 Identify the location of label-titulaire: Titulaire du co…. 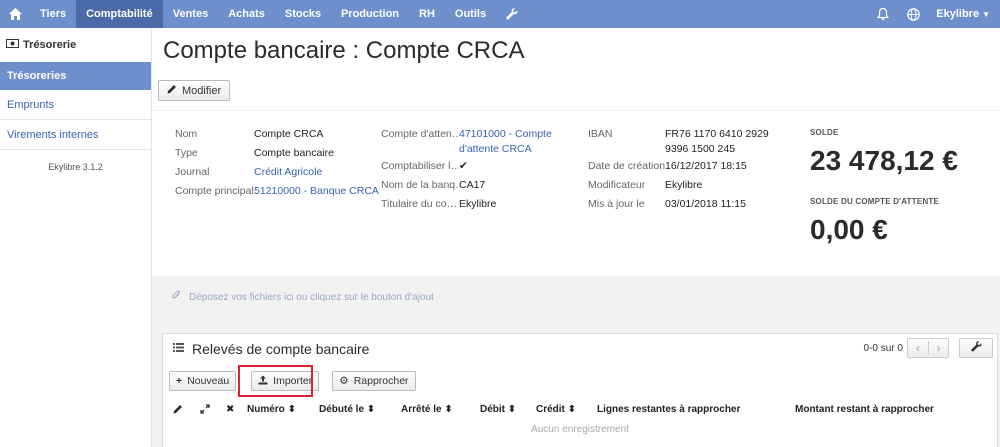
(419, 204).